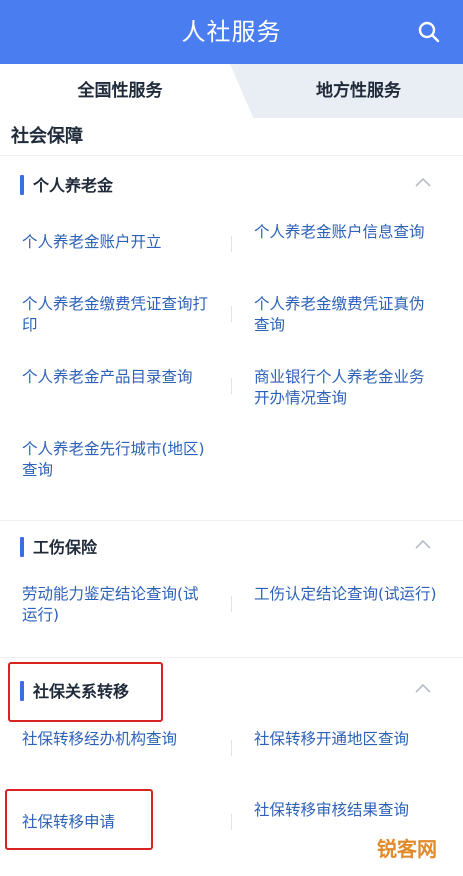  I want to click on page-header-title: 人社服务, so click(231, 32).